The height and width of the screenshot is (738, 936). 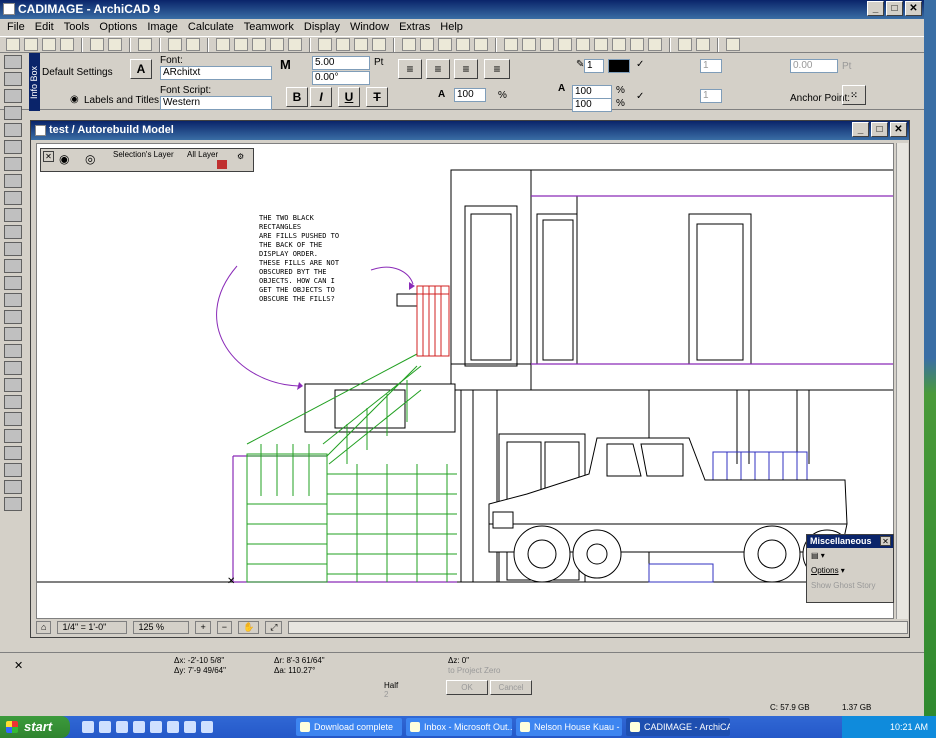 What do you see at coordinates (223, 44) in the screenshot?
I see `cut-icon` at bounding box center [223, 44].